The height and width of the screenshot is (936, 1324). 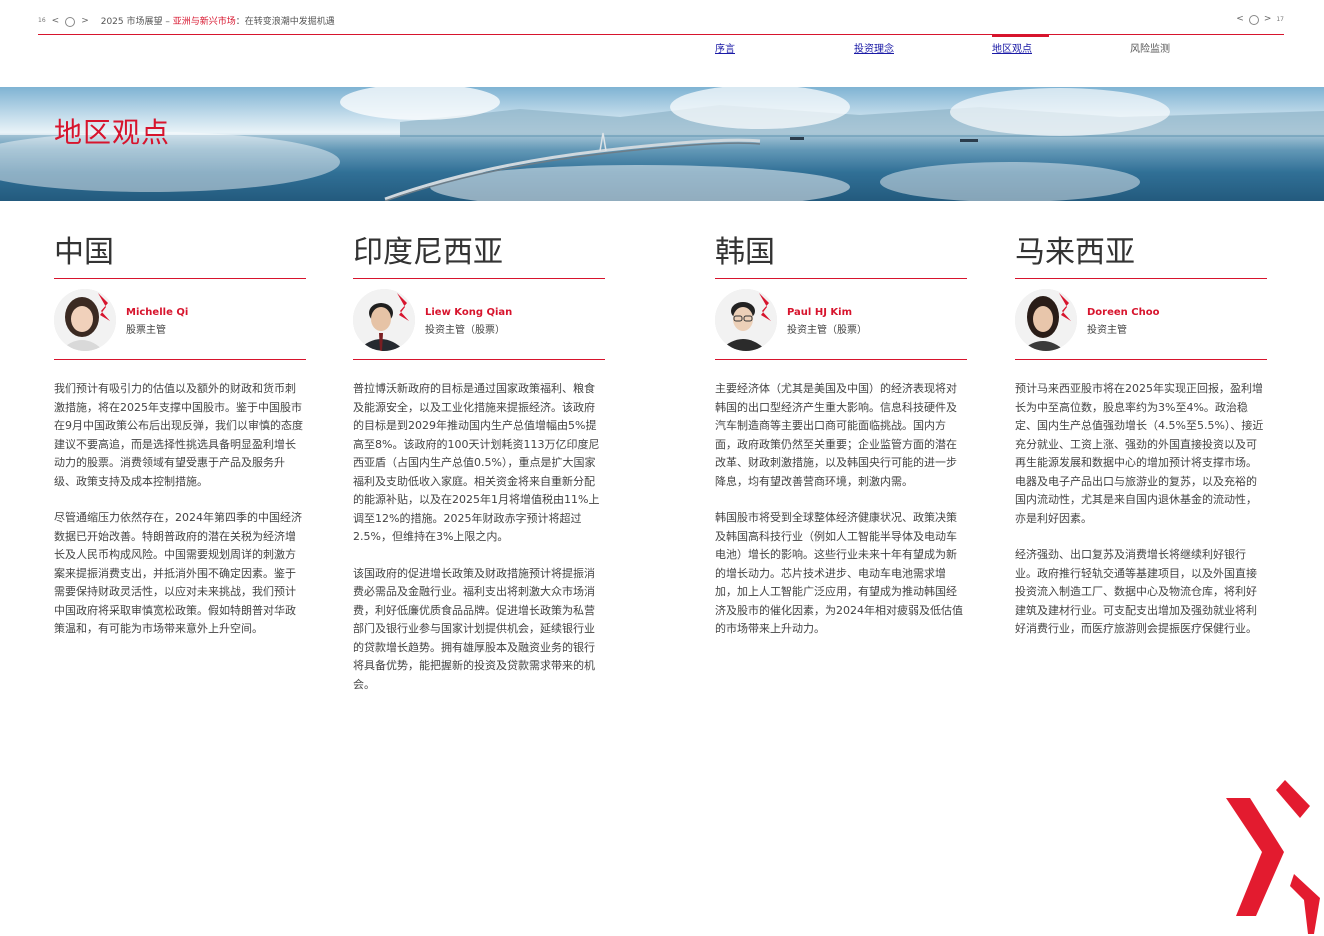 What do you see at coordinates (146, 330) in the screenshot?
I see `author-role: 股票主管` at bounding box center [146, 330].